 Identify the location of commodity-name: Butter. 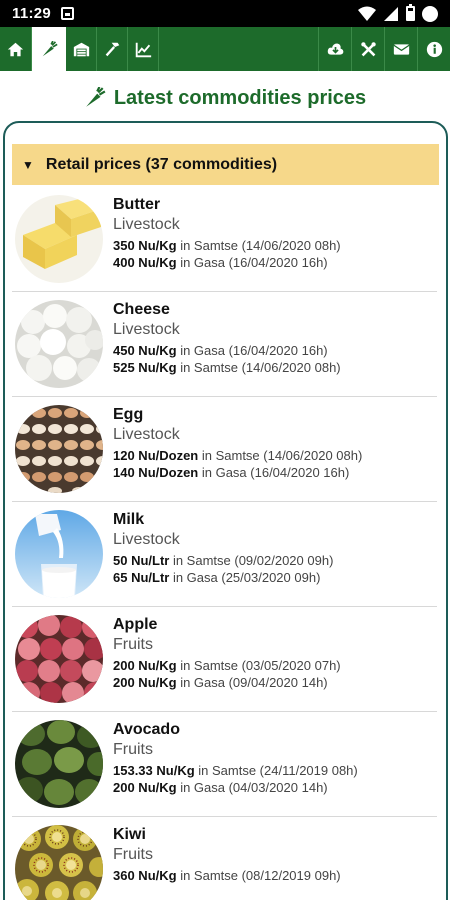
(137, 204).